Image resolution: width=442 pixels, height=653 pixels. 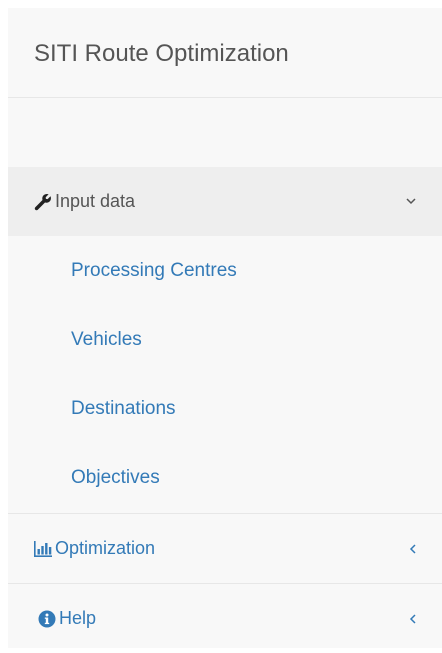 What do you see at coordinates (78, 618) in the screenshot?
I see `menu-label-help: Help` at bounding box center [78, 618].